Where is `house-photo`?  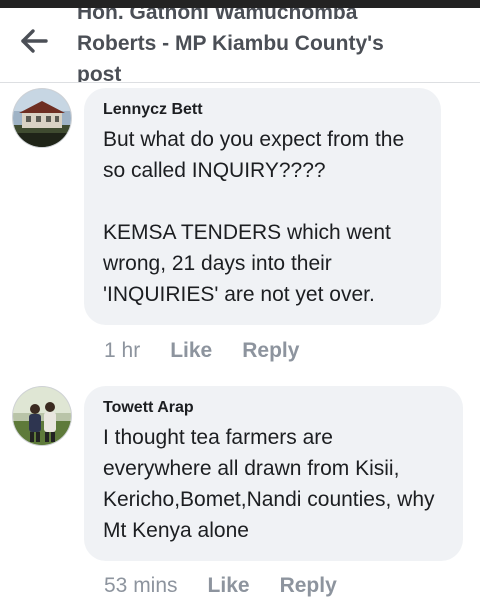 house-photo is located at coordinates (42, 118).